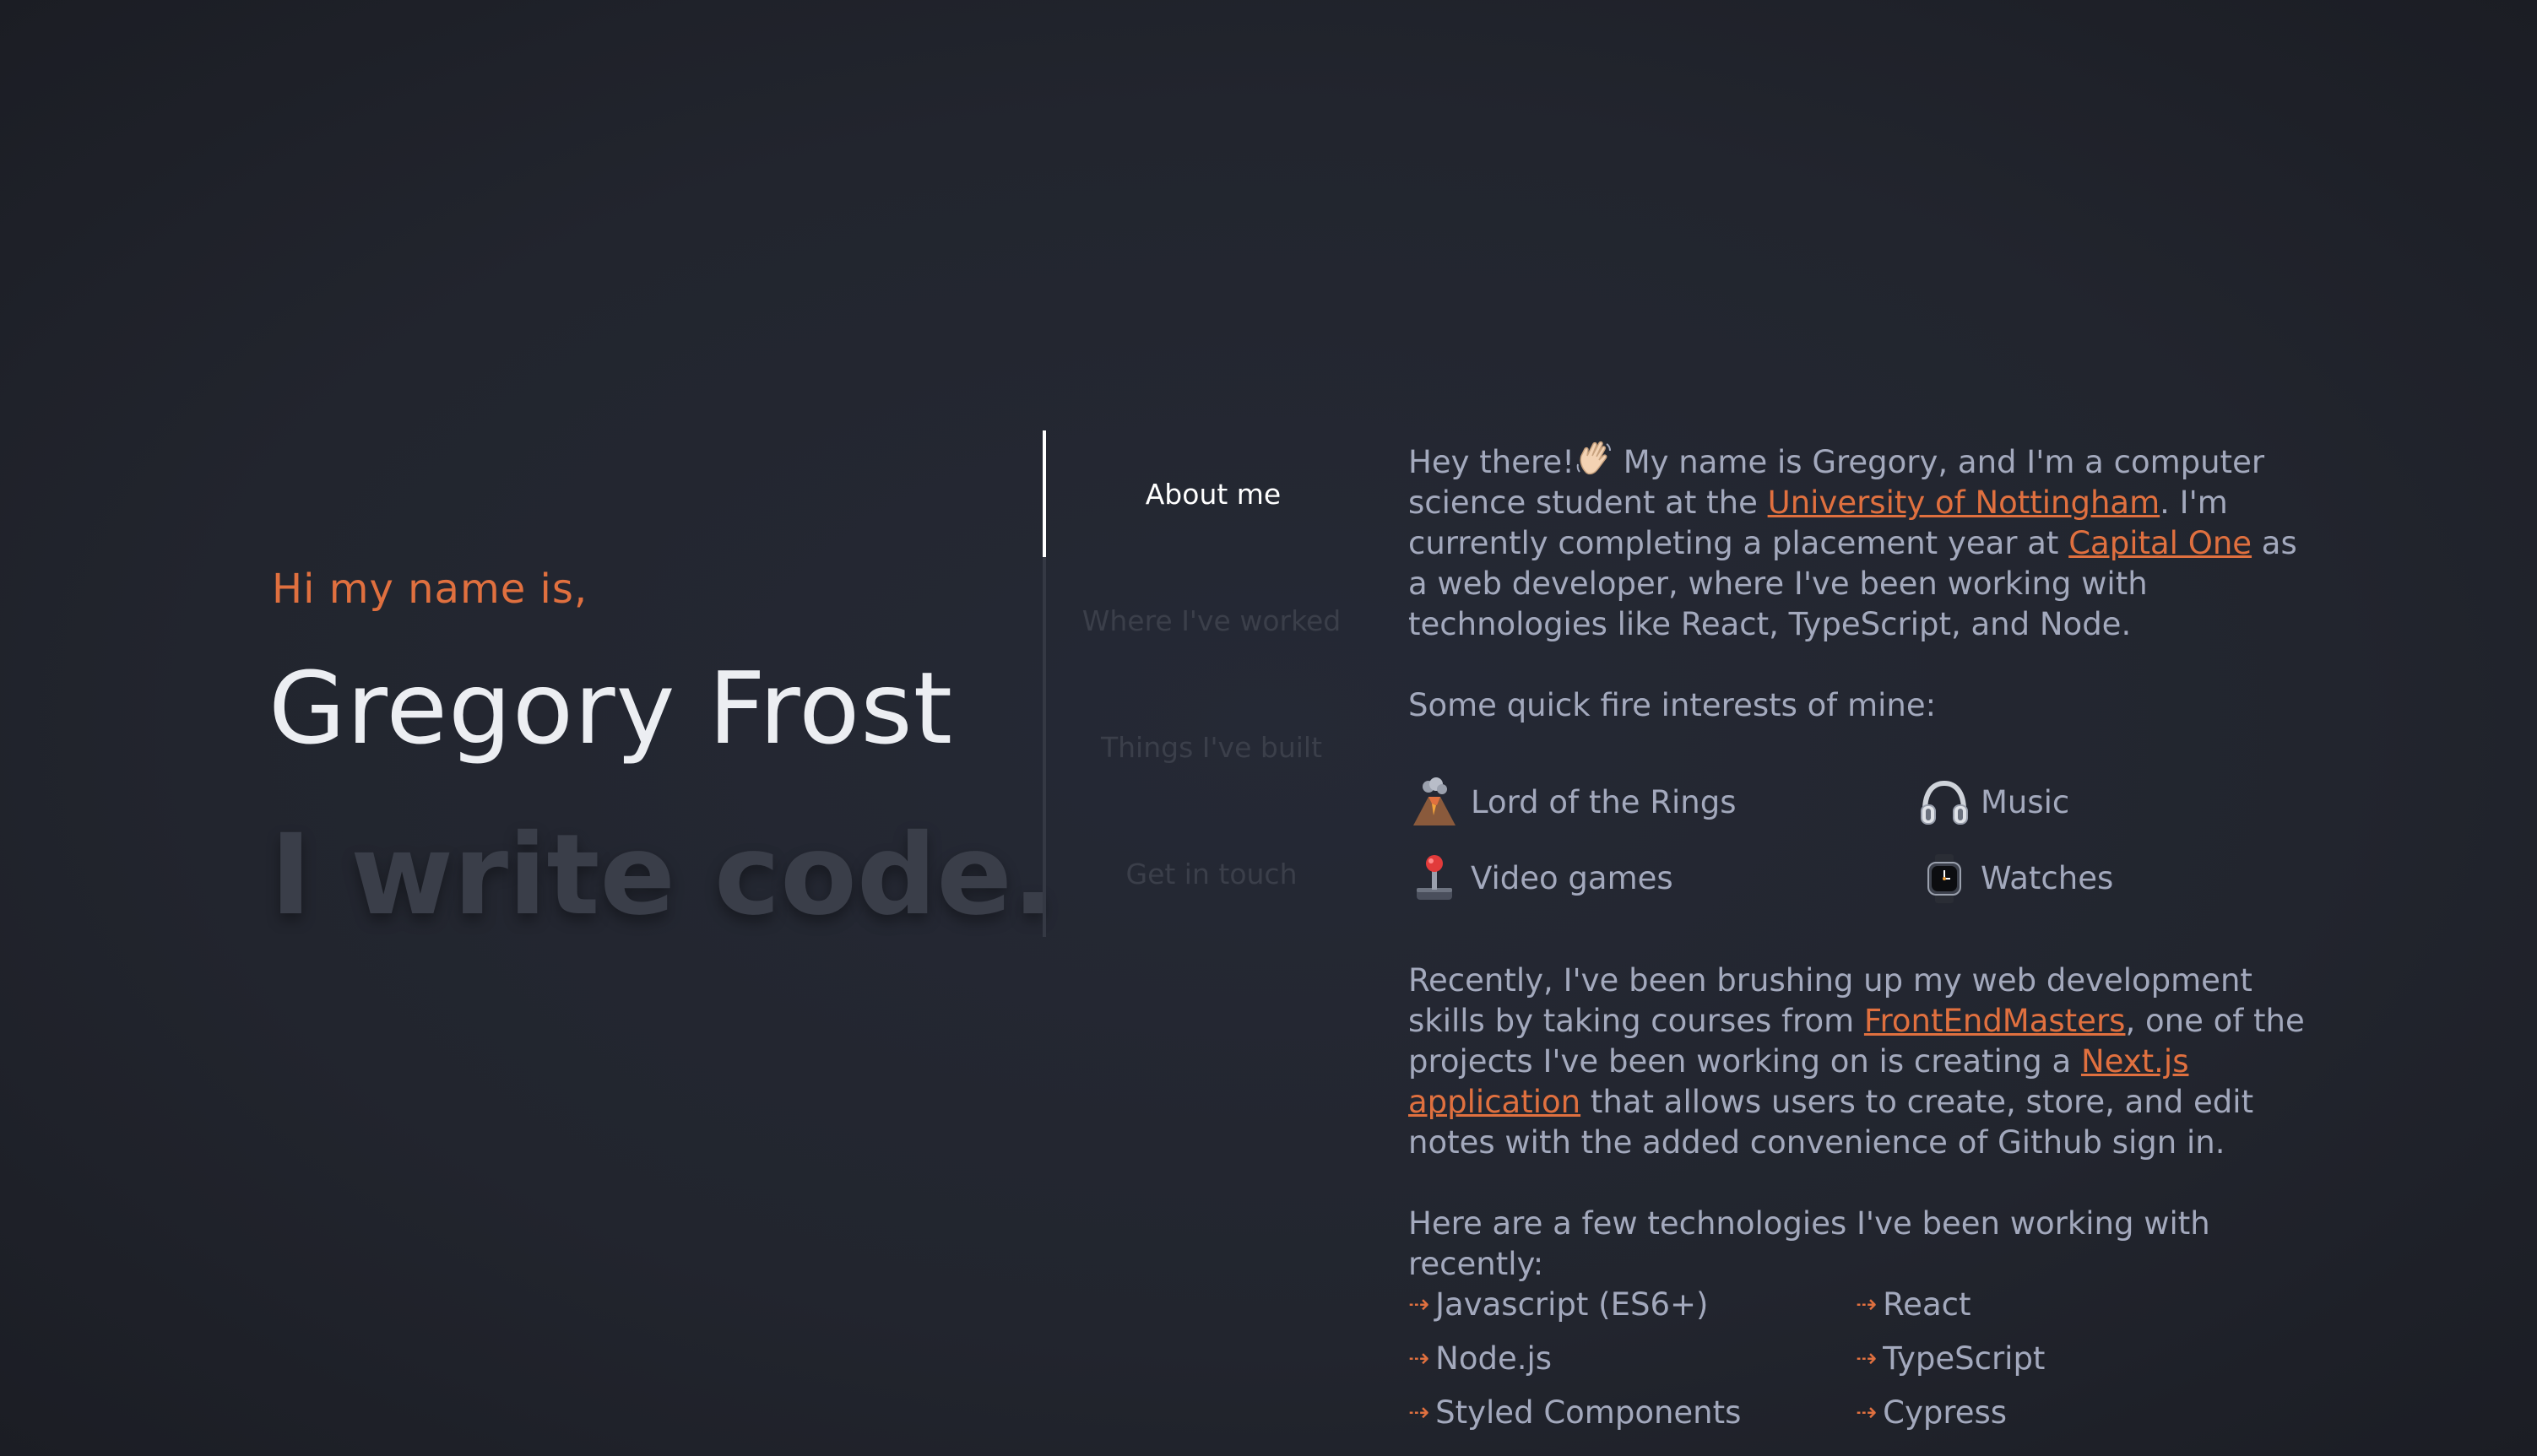  What do you see at coordinates (1588, 1412) in the screenshot?
I see `tech-label: Styled Components` at bounding box center [1588, 1412].